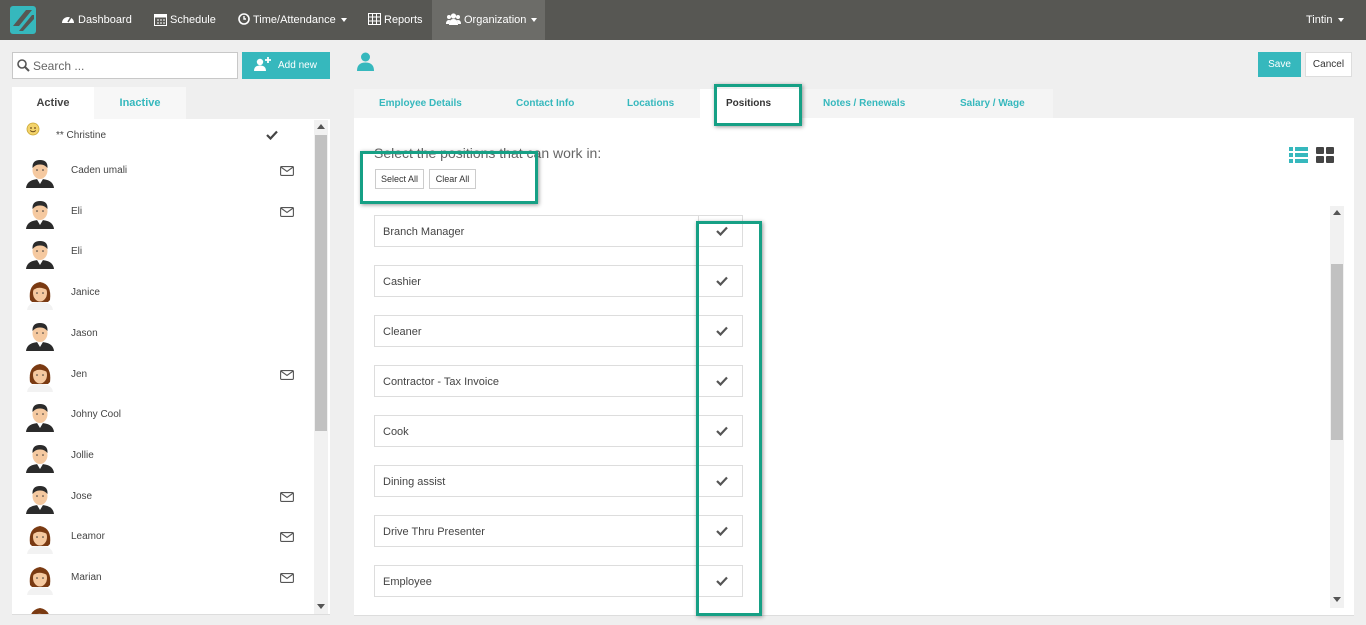  What do you see at coordinates (434, 532) in the screenshot?
I see `position-name: Drive Thru Presenter` at bounding box center [434, 532].